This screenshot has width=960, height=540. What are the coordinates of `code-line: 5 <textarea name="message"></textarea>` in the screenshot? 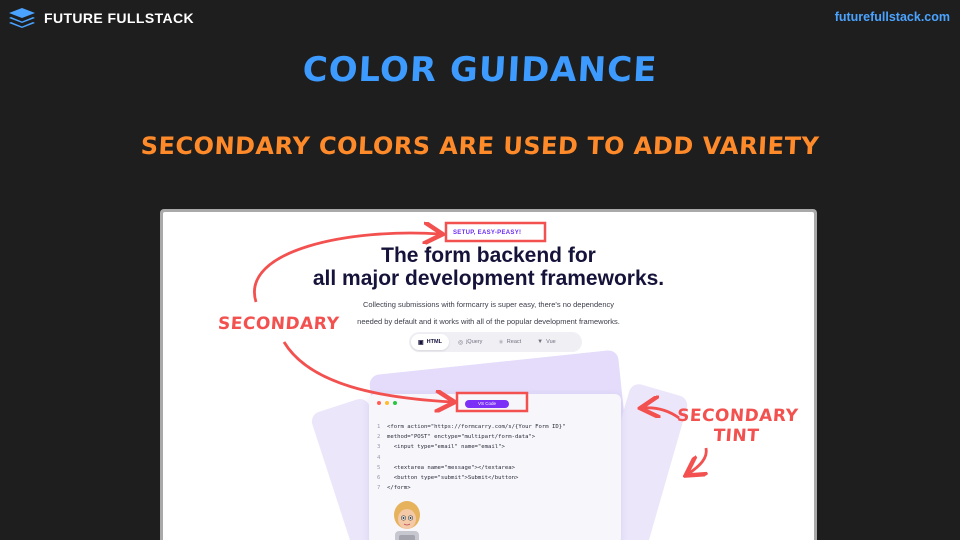 It's located at (446, 467).